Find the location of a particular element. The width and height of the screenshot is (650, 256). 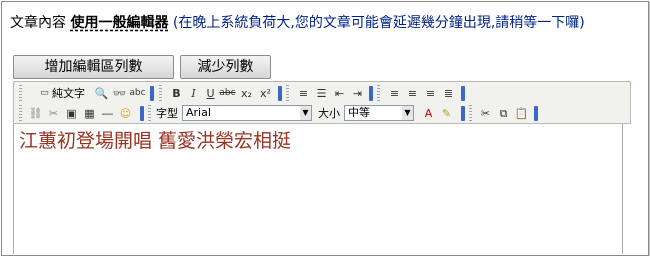

editor-mode-link: 使用一般編輯器 is located at coordinates (119, 23).